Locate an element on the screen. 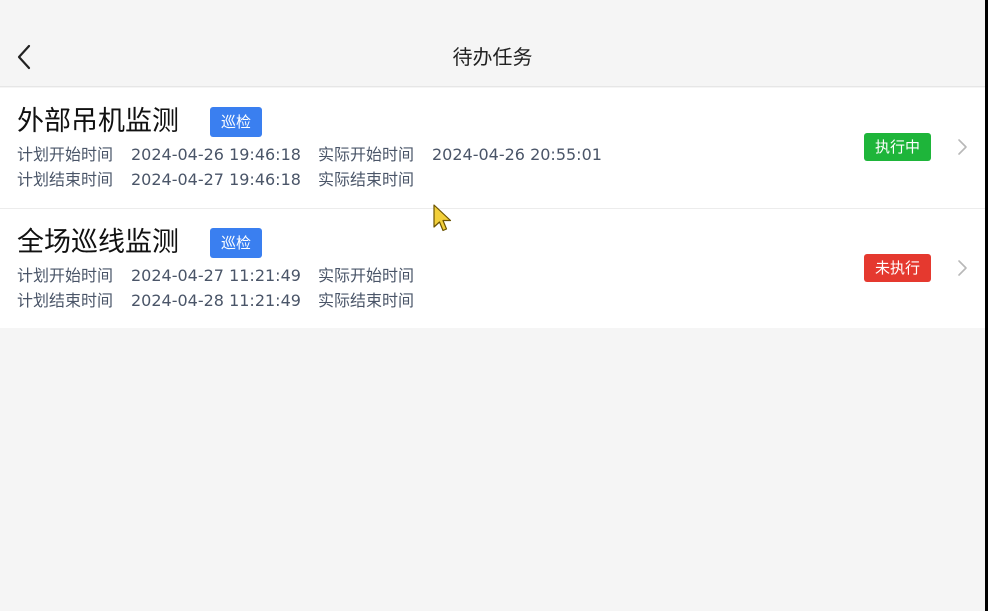 The height and width of the screenshot is (611, 988). mouse-pointer-icon is located at coordinates (443, 218).